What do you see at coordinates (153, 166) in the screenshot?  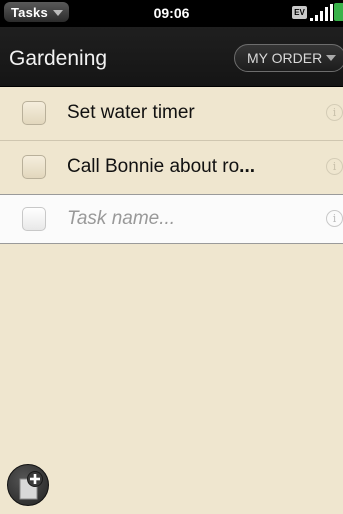 I see `task-title-text: Call Bonnie about ro` at bounding box center [153, 166].